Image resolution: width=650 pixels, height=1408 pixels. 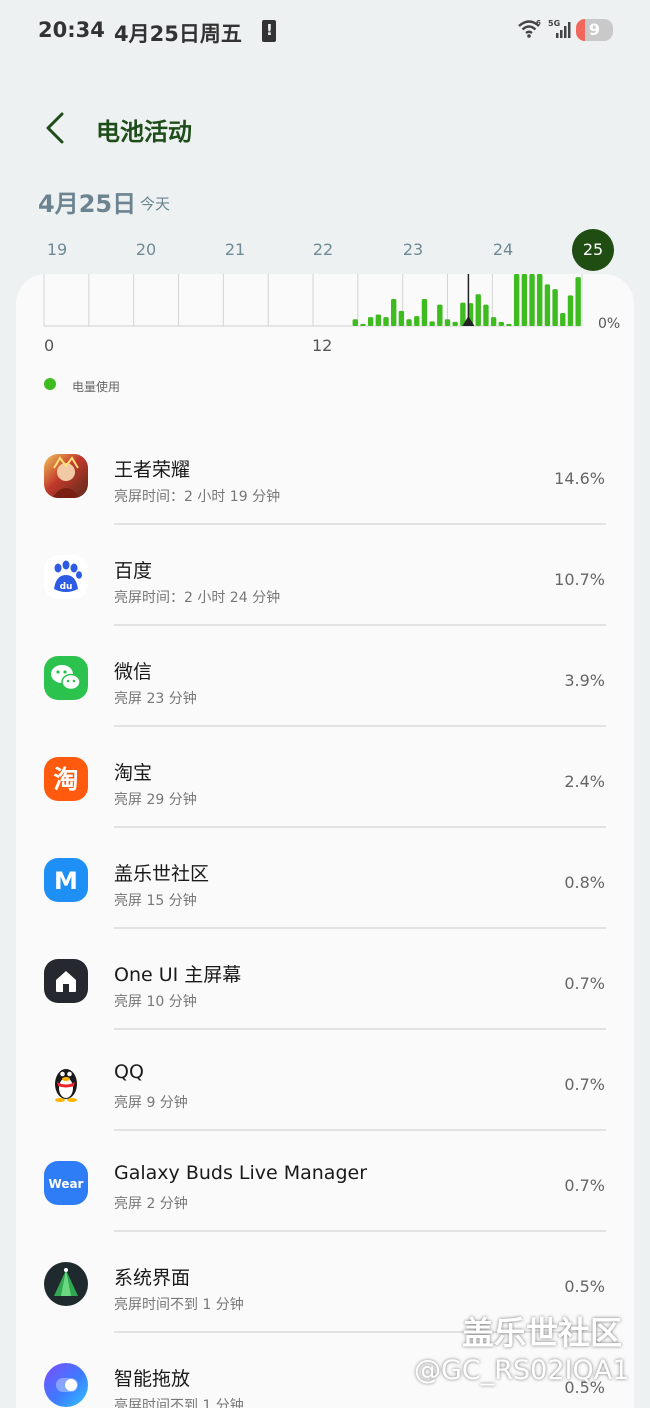 I want to click on battery-indicator: 9, so click(x=594, y=30).